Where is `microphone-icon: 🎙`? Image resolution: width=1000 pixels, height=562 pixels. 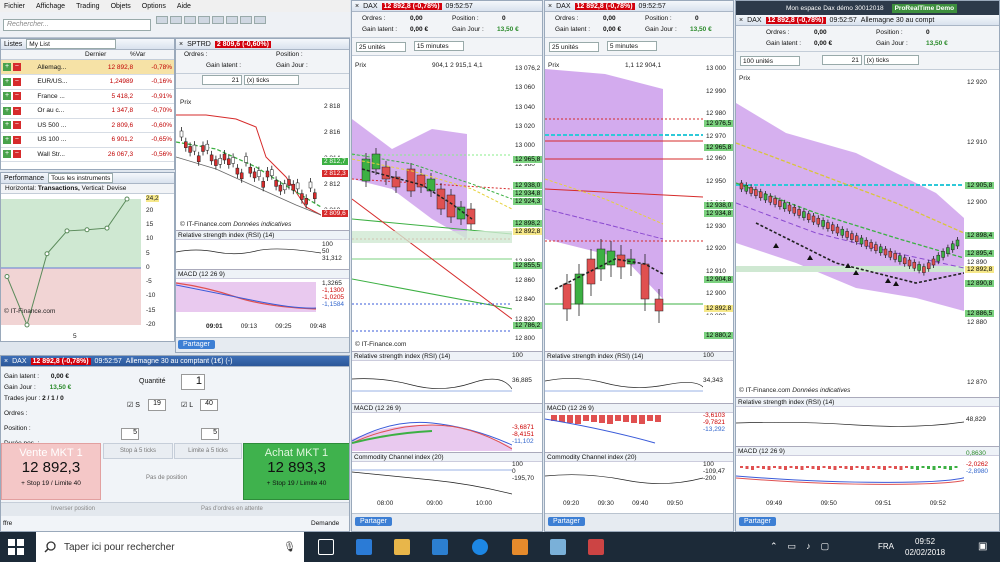 microphone-icon: 🎙 is located at coordinates (289, 547).